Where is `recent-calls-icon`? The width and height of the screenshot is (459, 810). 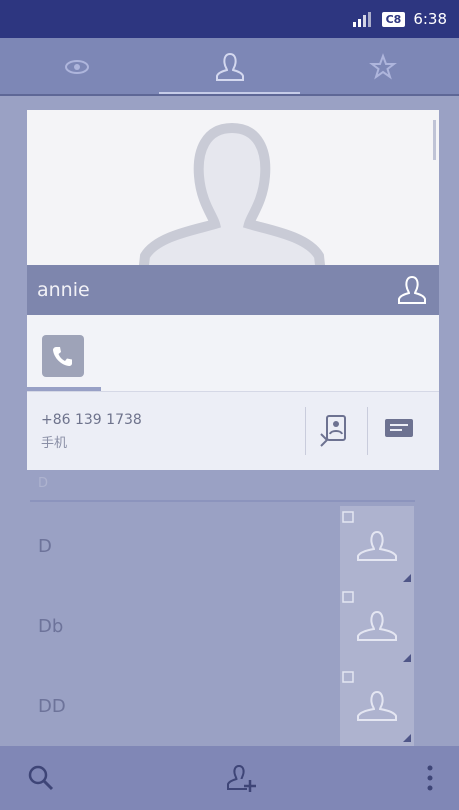
recent-calls-icon is located at coordinates (77, 67).